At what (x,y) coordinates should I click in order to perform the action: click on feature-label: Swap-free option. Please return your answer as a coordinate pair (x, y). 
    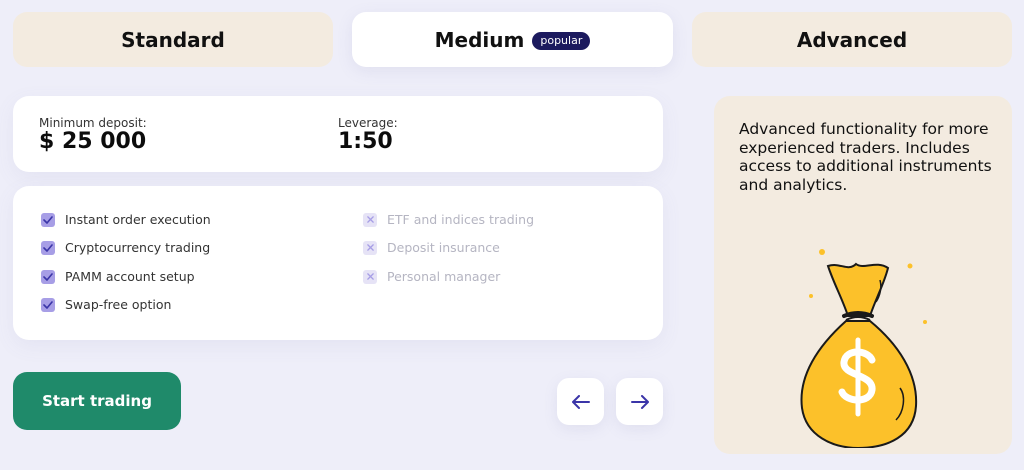
    Looking at the image, I should click on (118, 304).